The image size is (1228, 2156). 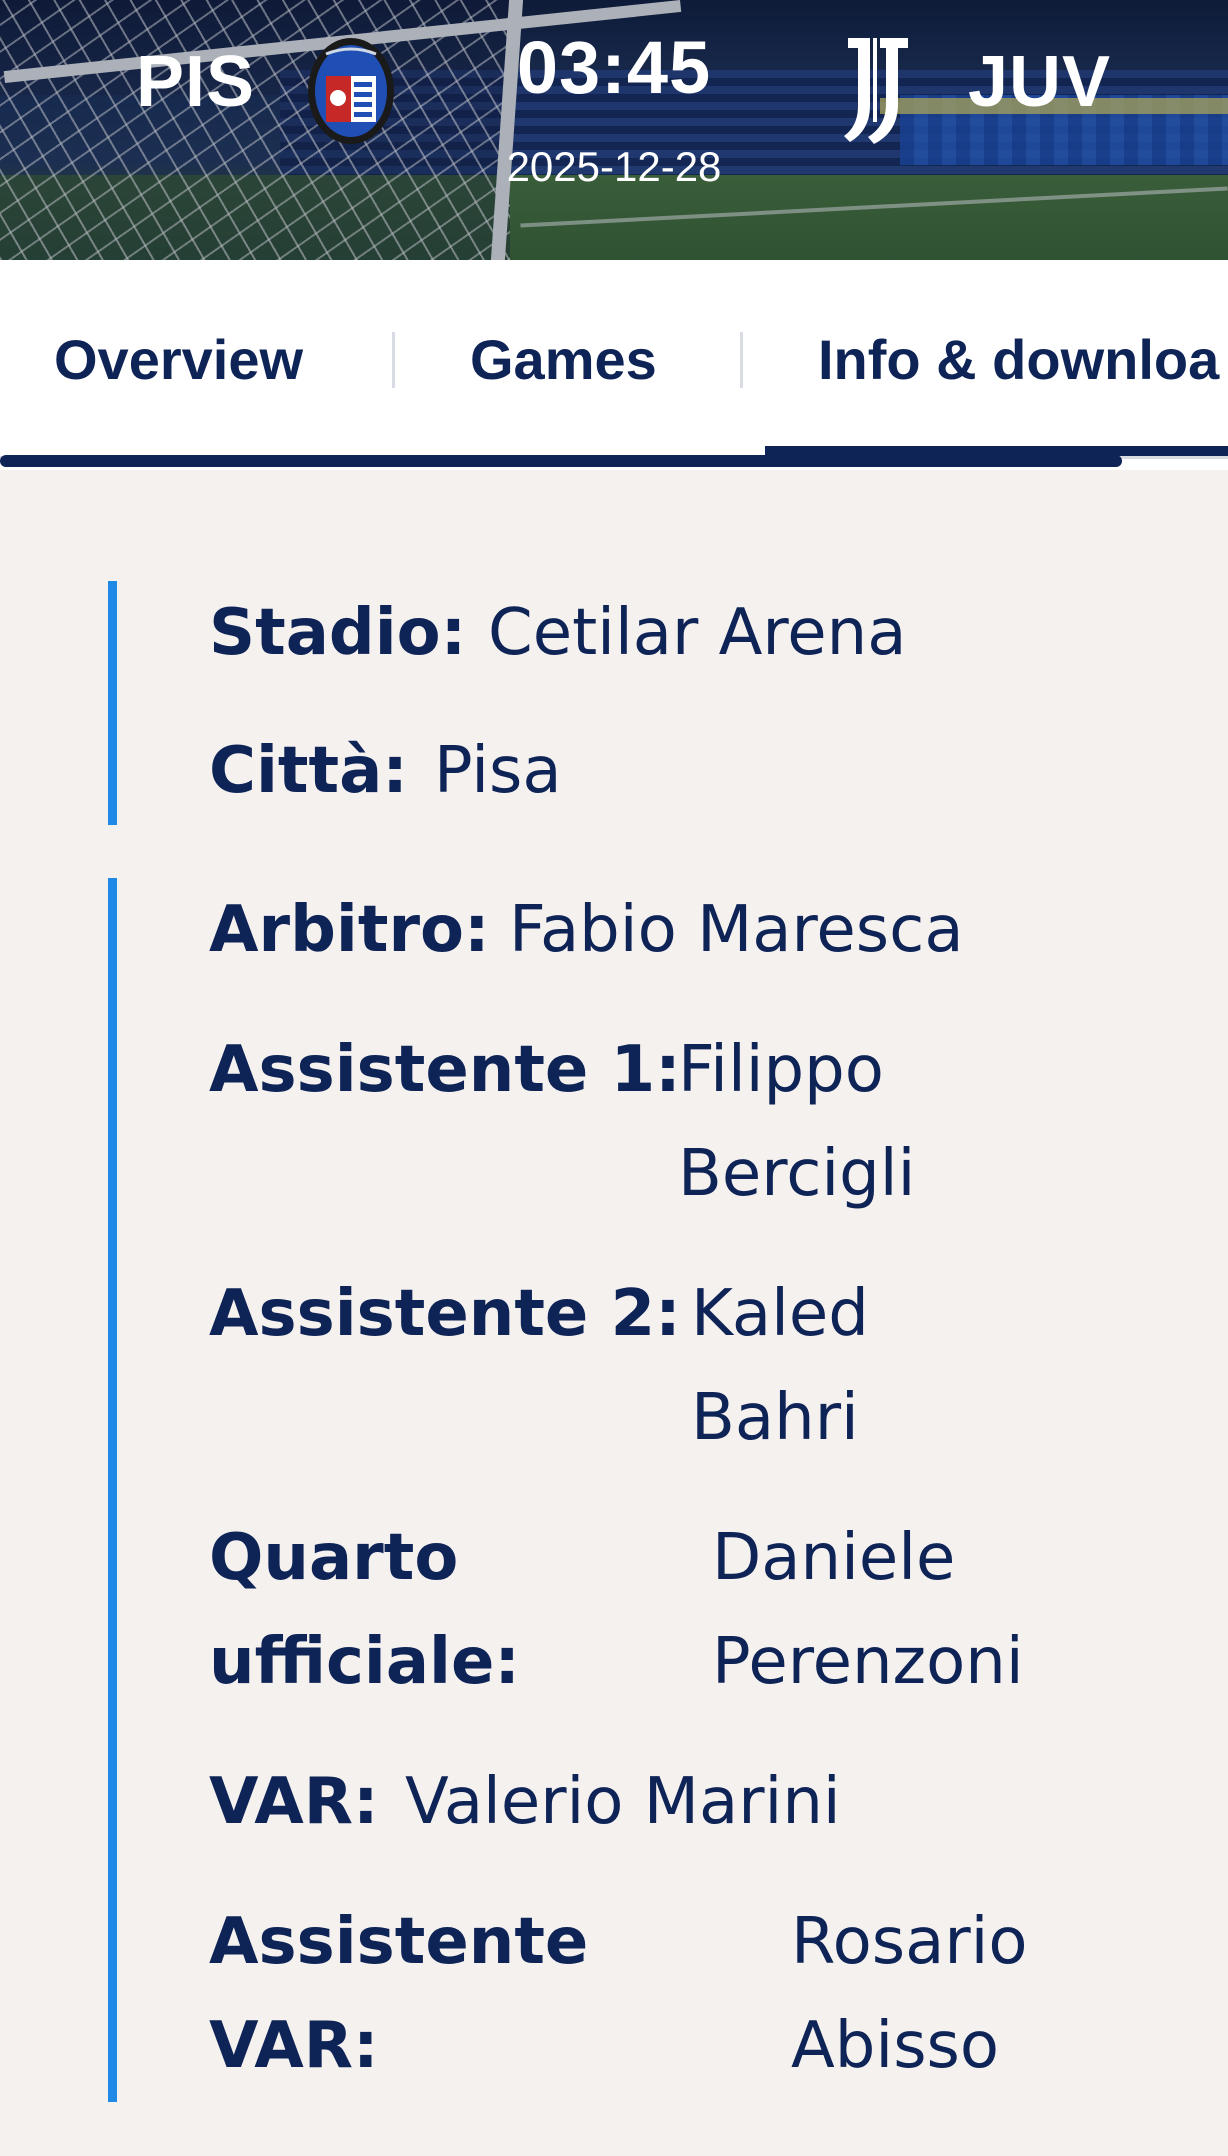 What do you see at coordinates (349, 930) in the screenshot?
I see `referee-label: Arbitro:` at bounding box center [349, 930].